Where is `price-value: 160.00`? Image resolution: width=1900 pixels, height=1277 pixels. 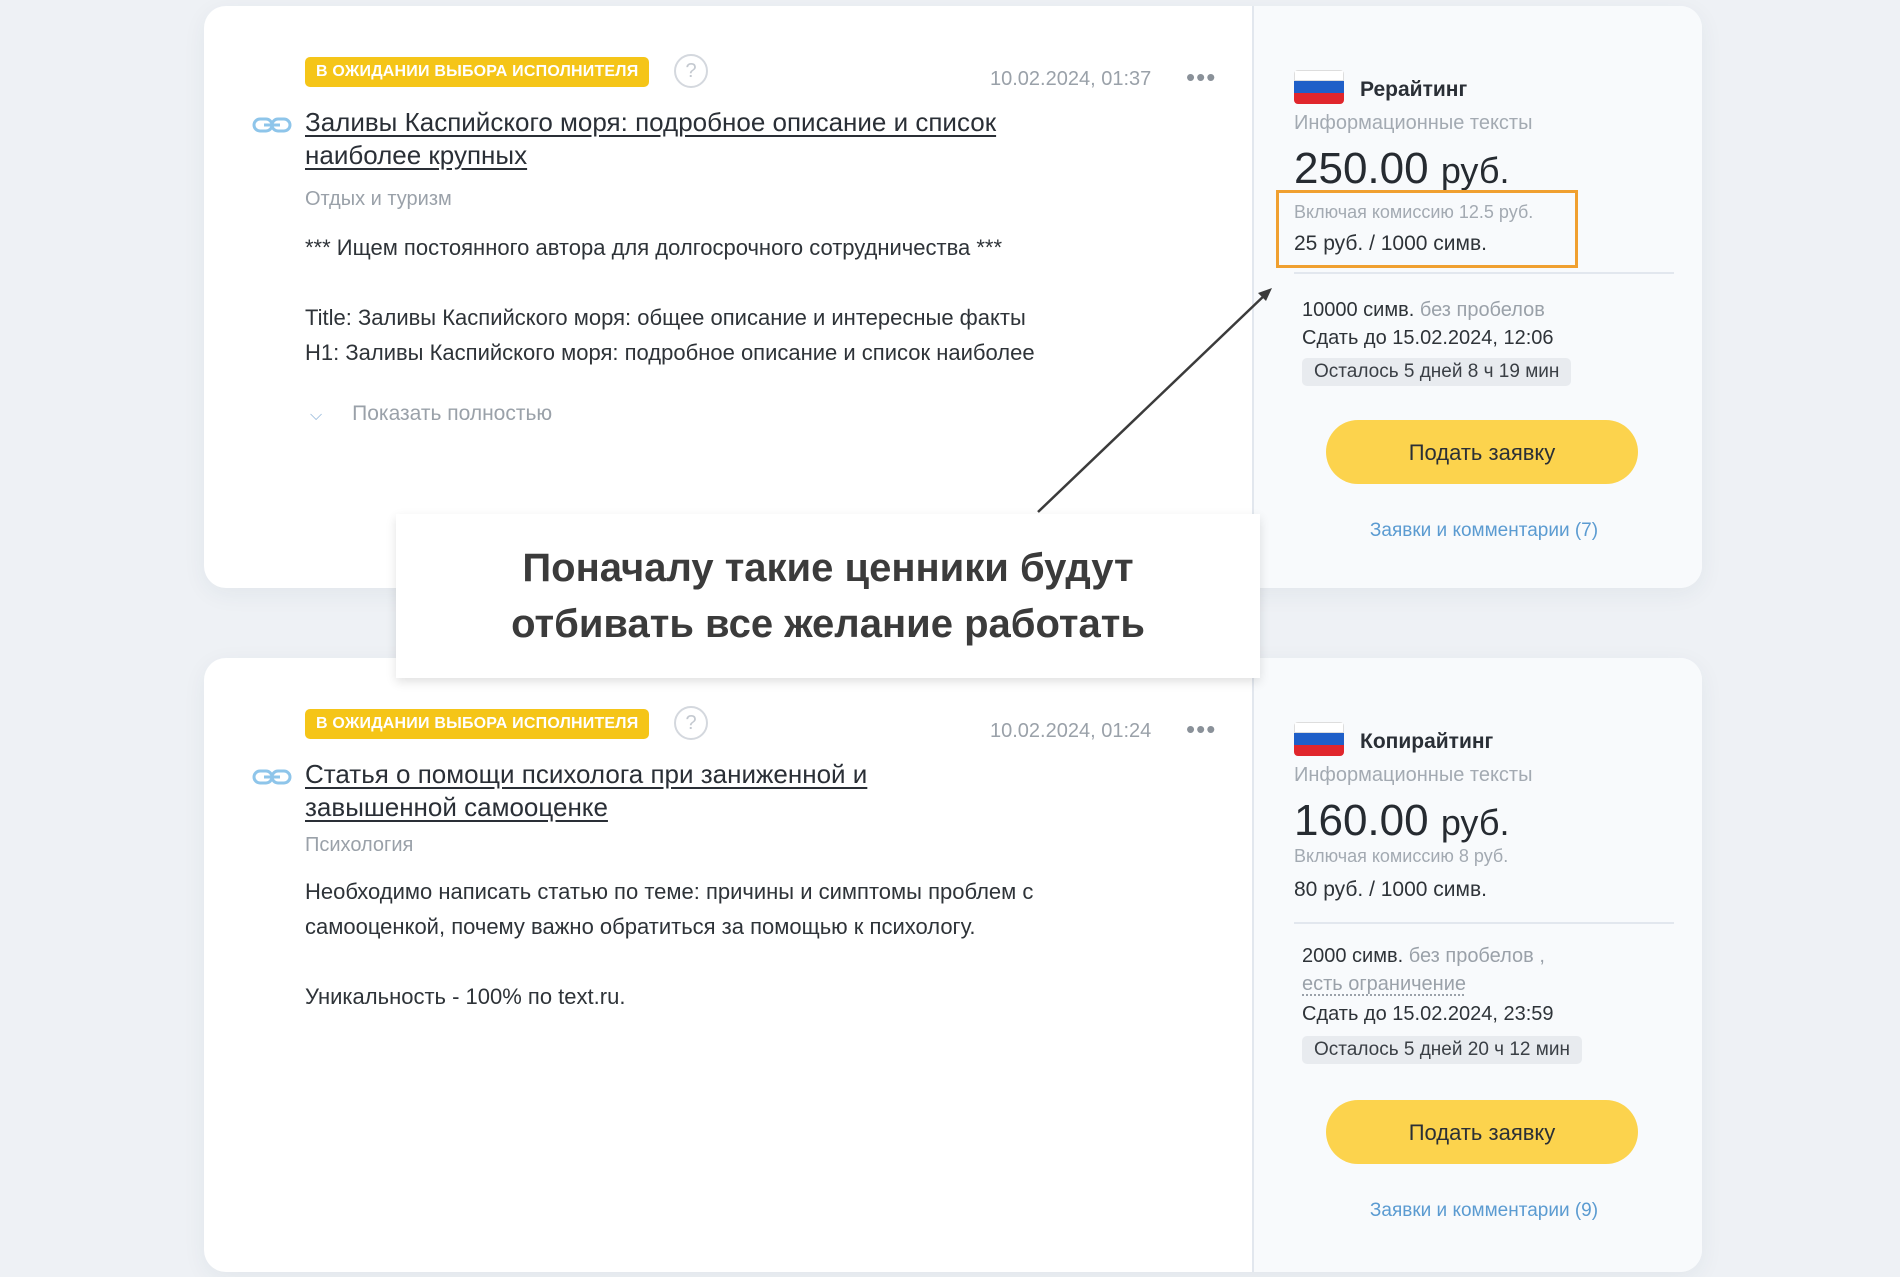 price-value: 160.00 is located at coordinates (1361, 820).